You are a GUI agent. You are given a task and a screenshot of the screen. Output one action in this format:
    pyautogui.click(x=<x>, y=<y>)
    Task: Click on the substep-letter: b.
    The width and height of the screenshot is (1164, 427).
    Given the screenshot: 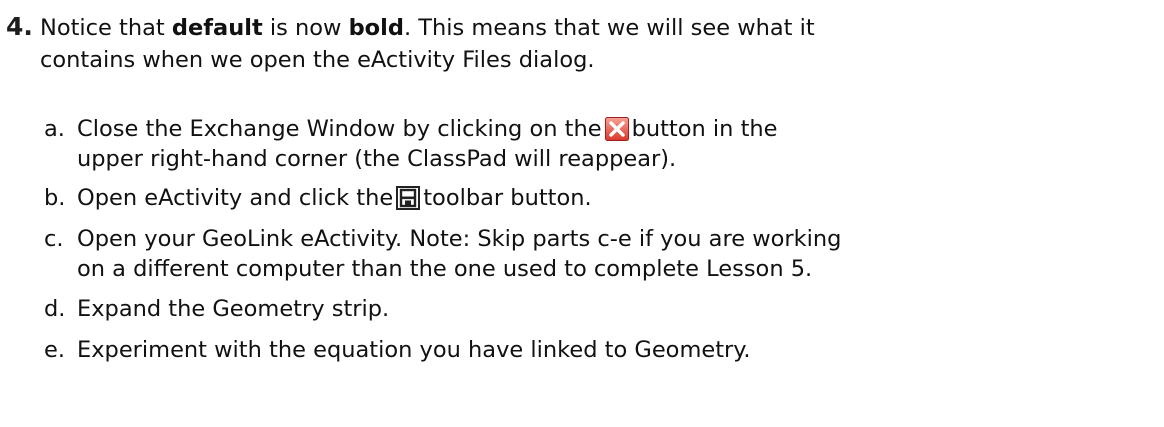 What is the action you would take?
    pyautogui.click(x=55, y=198)
    